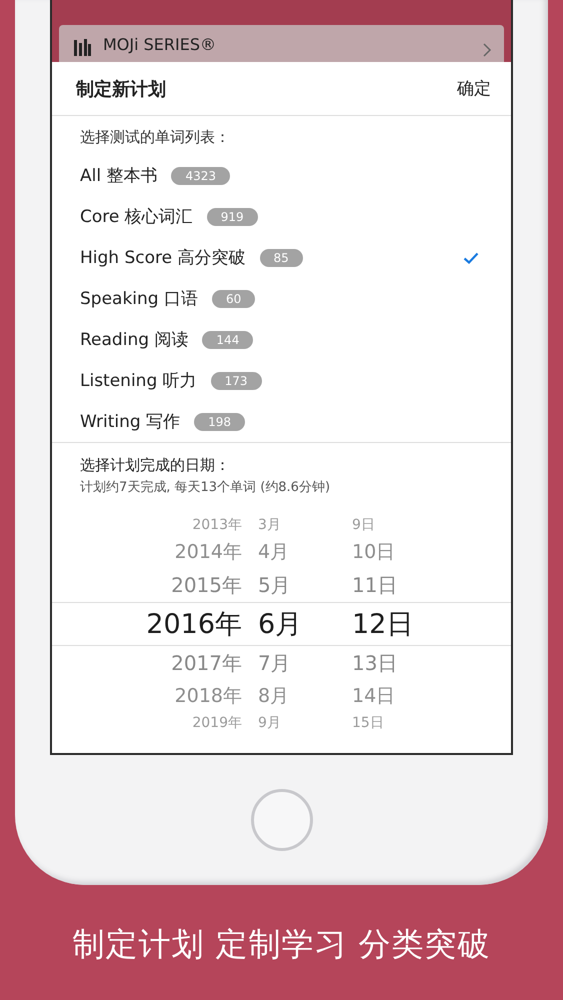 The image size is (563, 1000). I want to click on picker-month: 9月, so click(287, 723).